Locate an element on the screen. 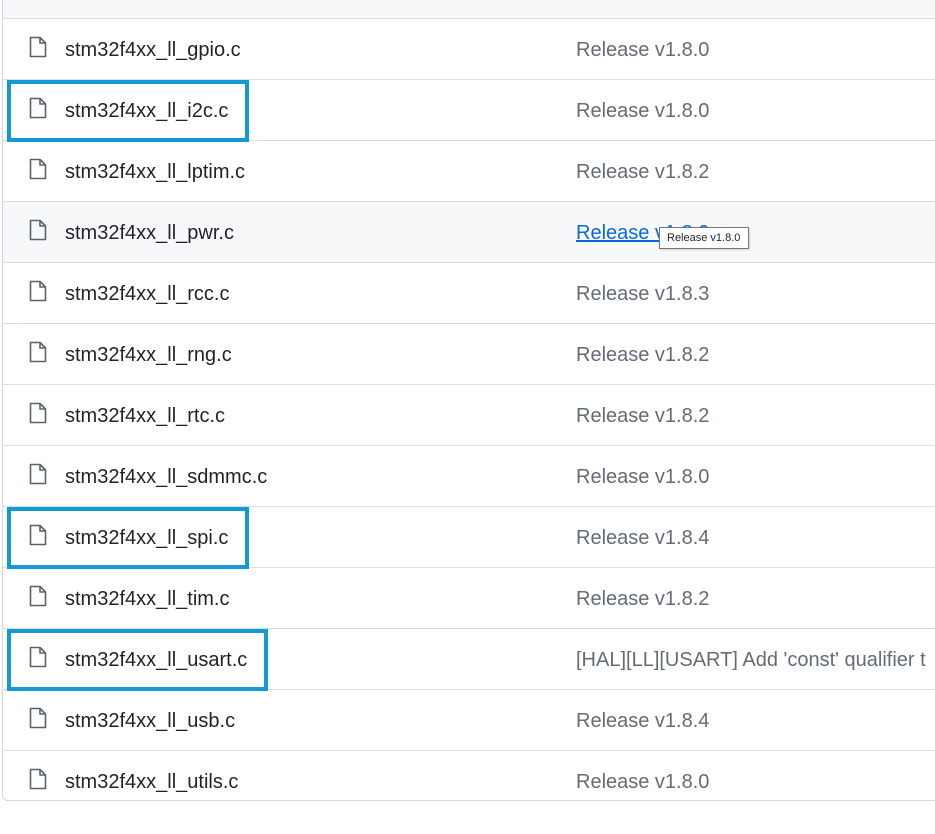 Image resolution: width=935 pixels, height=834 pixels. file-row: stm32f4xx_ll_lptim.c Release v1.8.2 is located at coordinates (469, 171).